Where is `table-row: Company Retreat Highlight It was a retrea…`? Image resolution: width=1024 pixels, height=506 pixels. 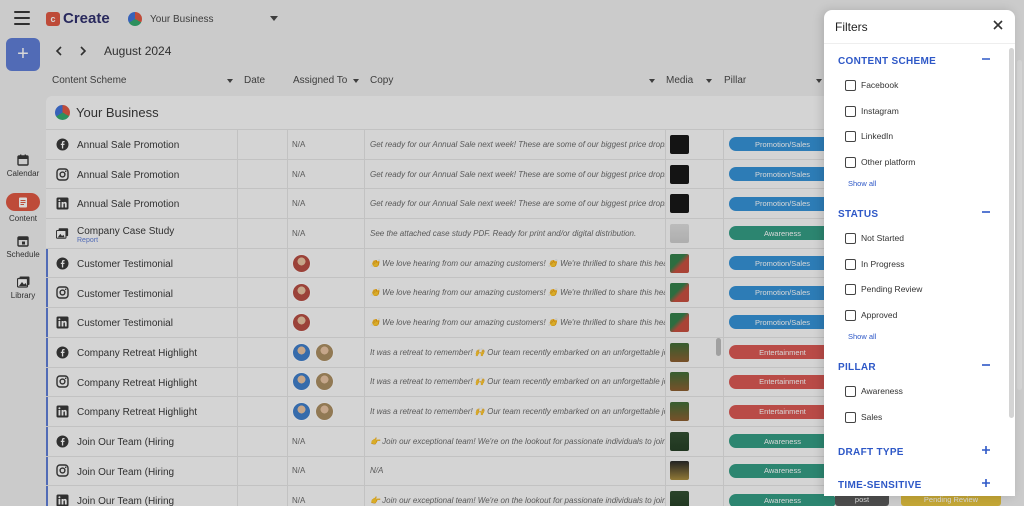
table-row: Company Retreat Highlight It was a retrea… is located at coordinates (441, 382).